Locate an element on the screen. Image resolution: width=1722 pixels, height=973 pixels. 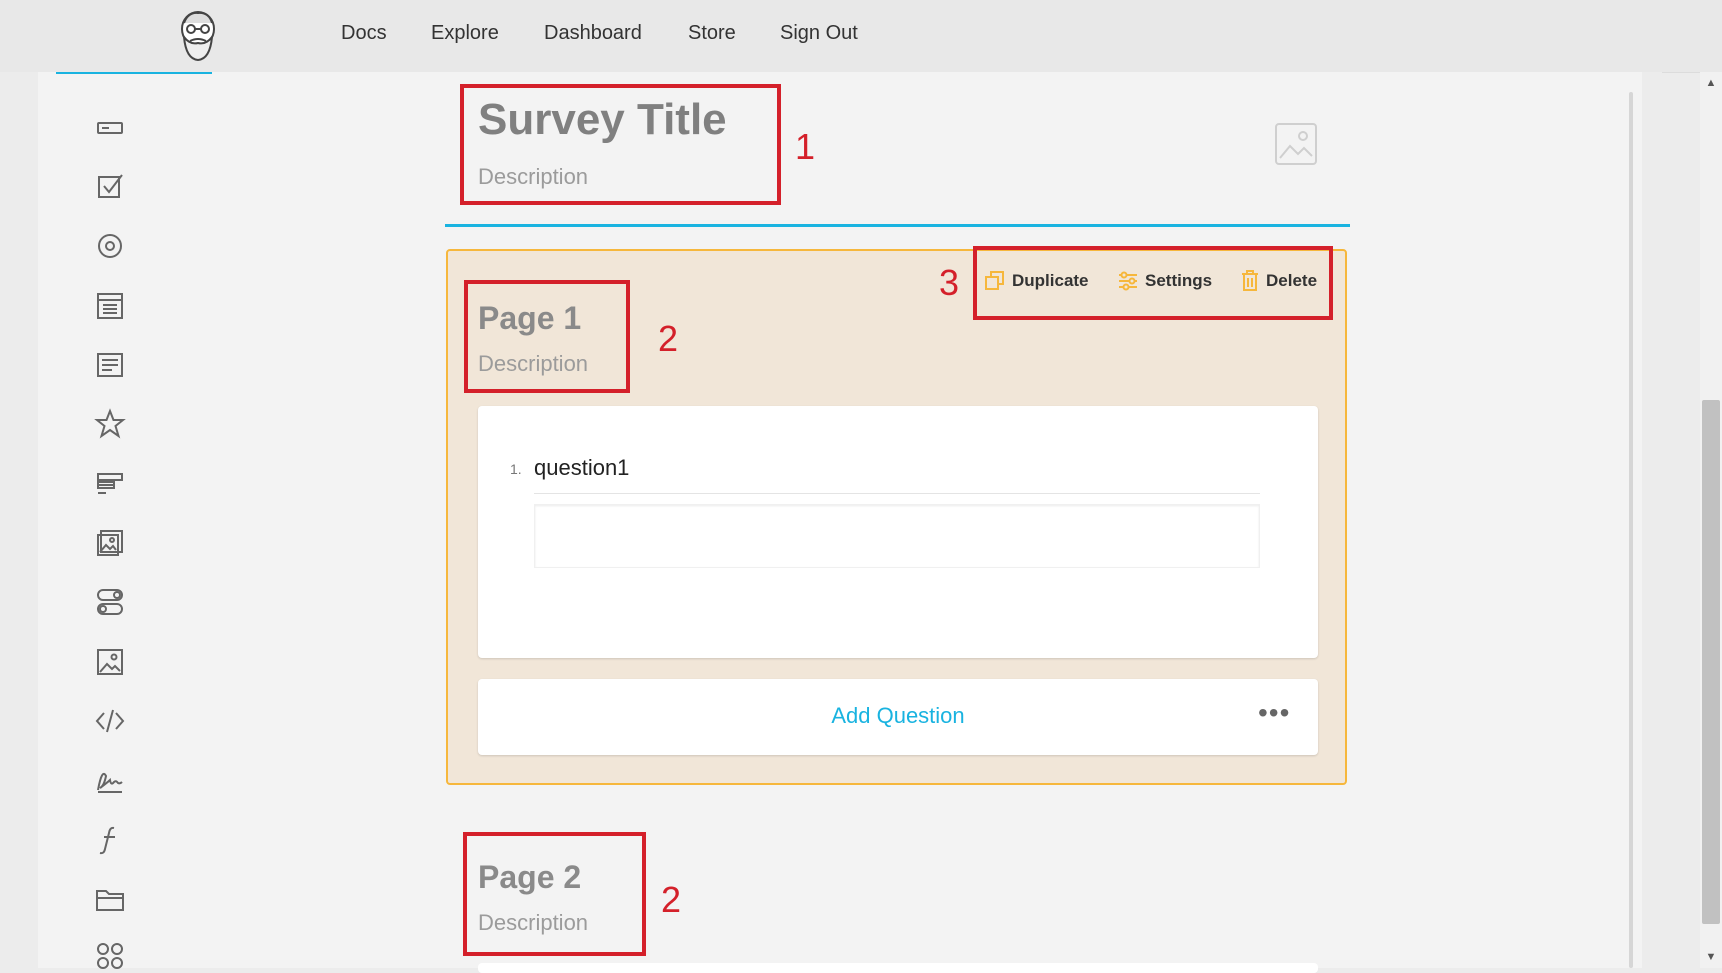
question-title-underline is located at coordinates (897, 493).